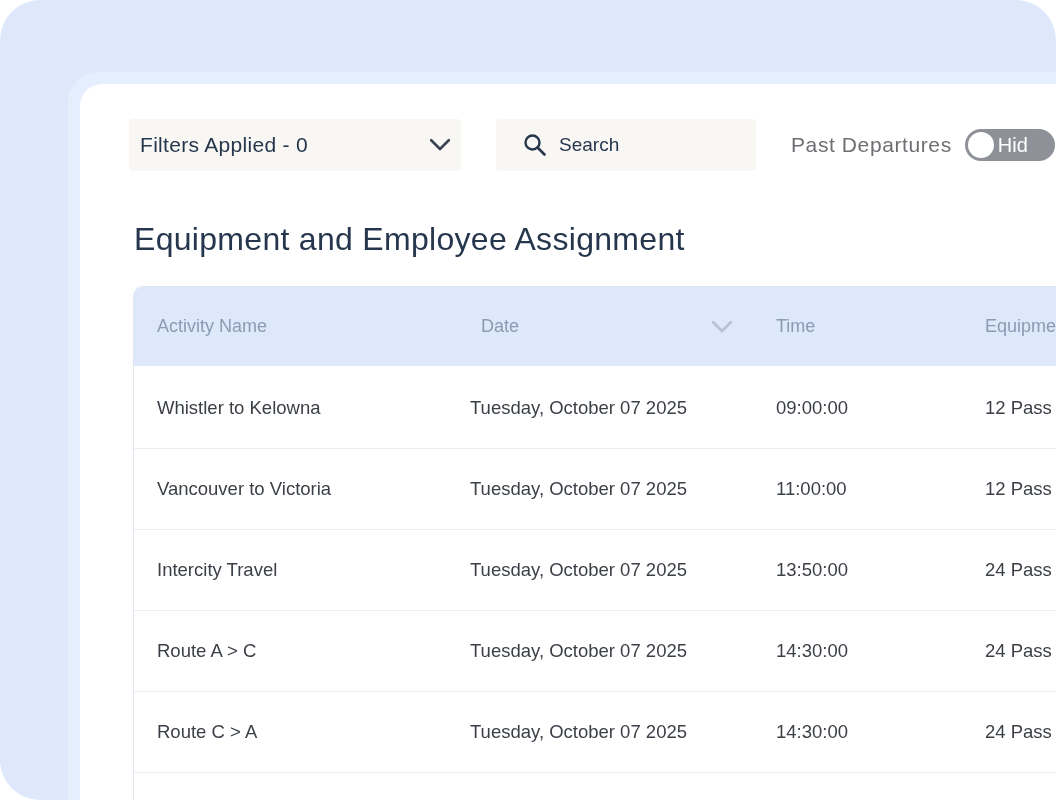 The height and width of the screenshot is (800, 1056). What do you see at coordinates (290, 732) in the screenshot?
I see `table-cell: Route C > A` at bounding box center [290, 732].